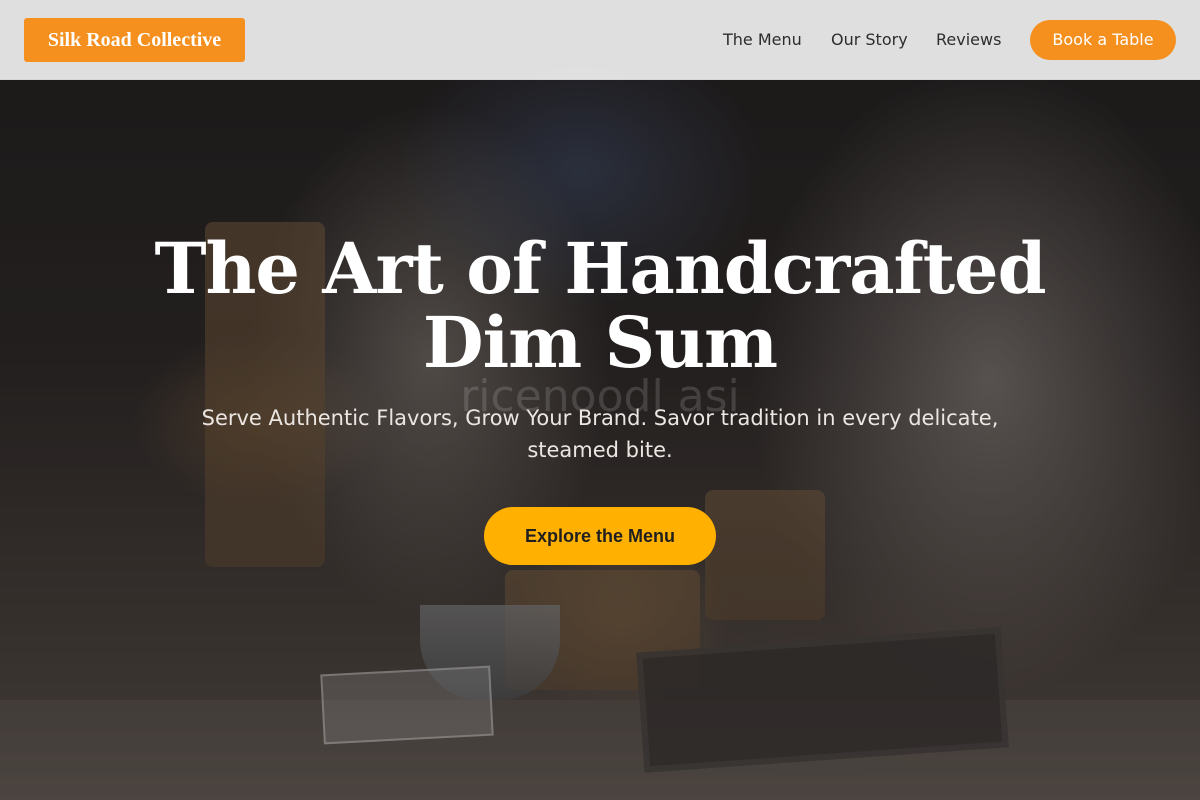 This screenshot has width=1200, height=800. Describe the element at coordinates (968, 40) in the screenshot. I see `nav-link-reviews: Reviews` at that location.